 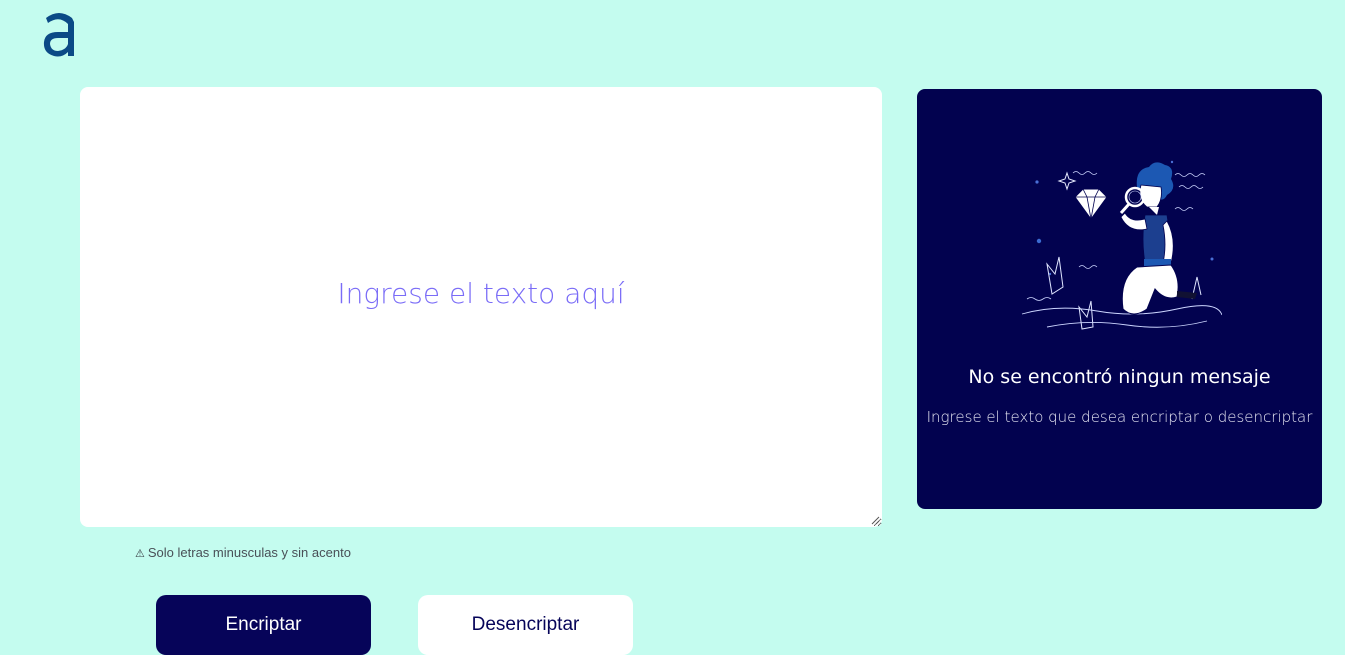 I want to click on warning-icon: ⚠, so click(x=140, y=554).